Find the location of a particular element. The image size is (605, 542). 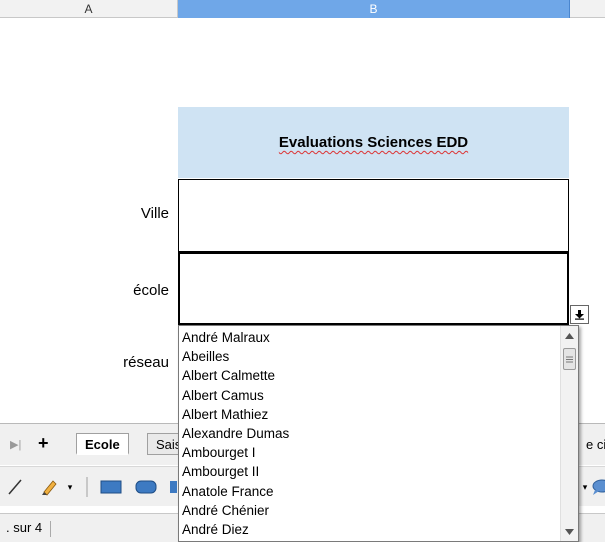

toolbar-separator is located at coordinates (87, 487).